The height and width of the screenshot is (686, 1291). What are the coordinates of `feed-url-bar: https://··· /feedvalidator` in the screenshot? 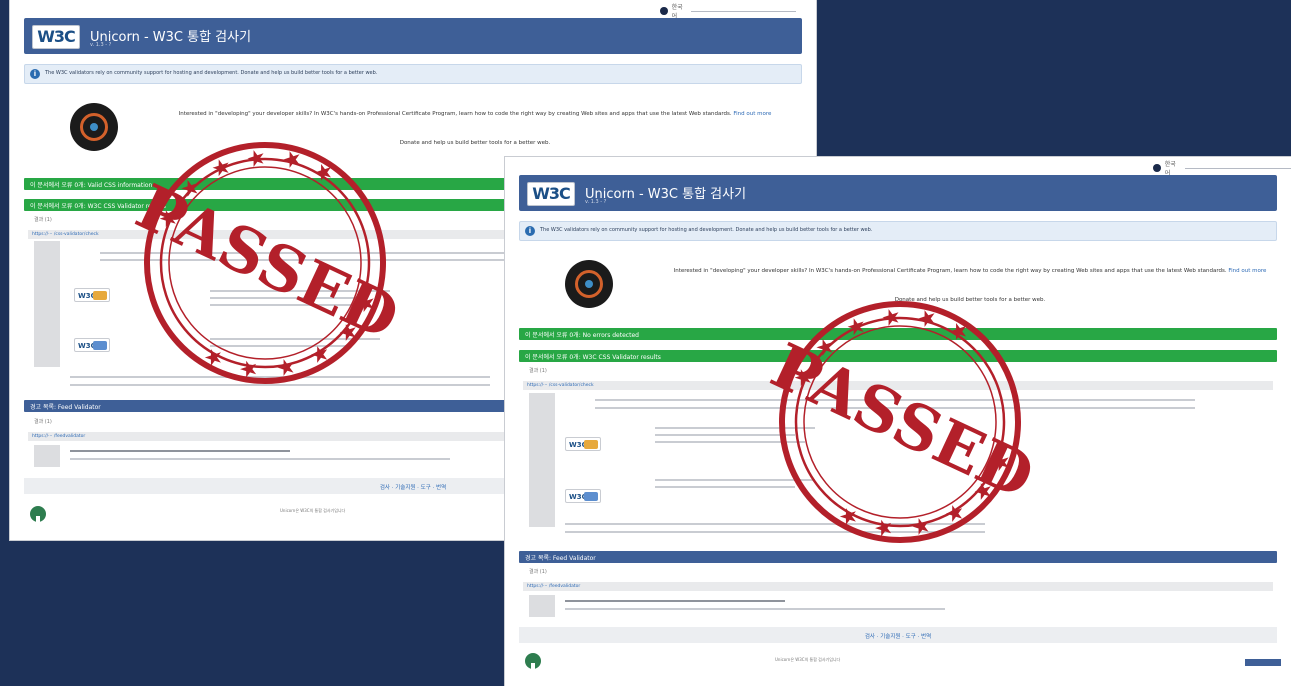 It's located at (898, 586).